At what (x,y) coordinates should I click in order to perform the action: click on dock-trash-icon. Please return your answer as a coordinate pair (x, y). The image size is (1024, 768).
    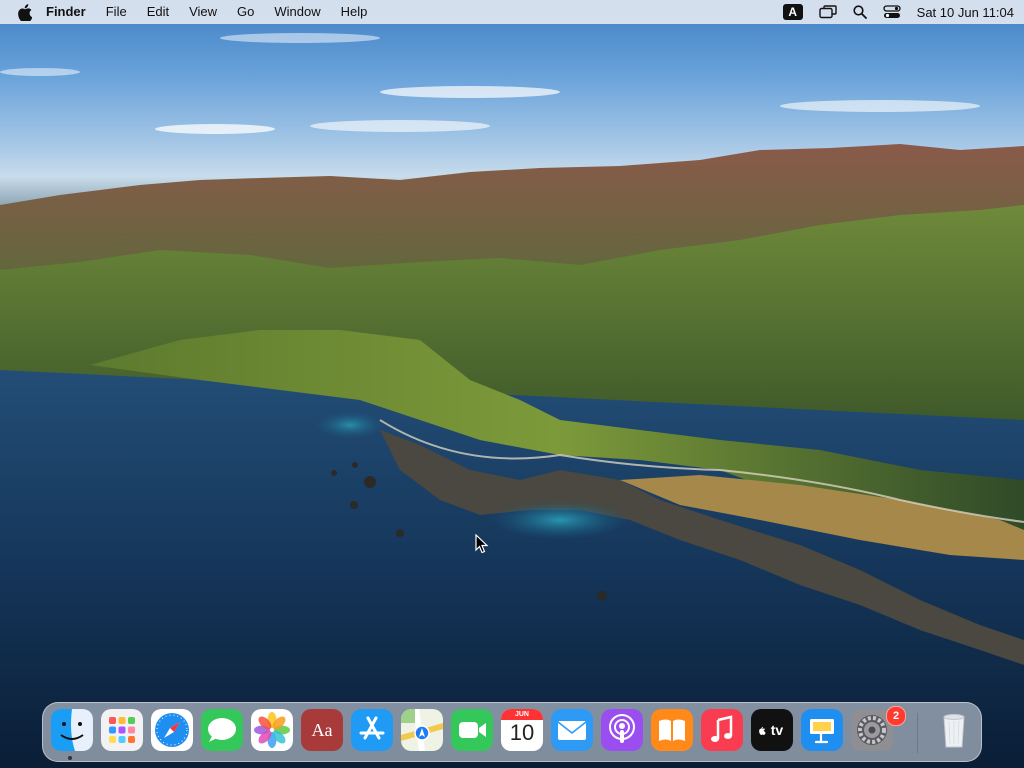
    Looking at the image, I should click on (954, 730).